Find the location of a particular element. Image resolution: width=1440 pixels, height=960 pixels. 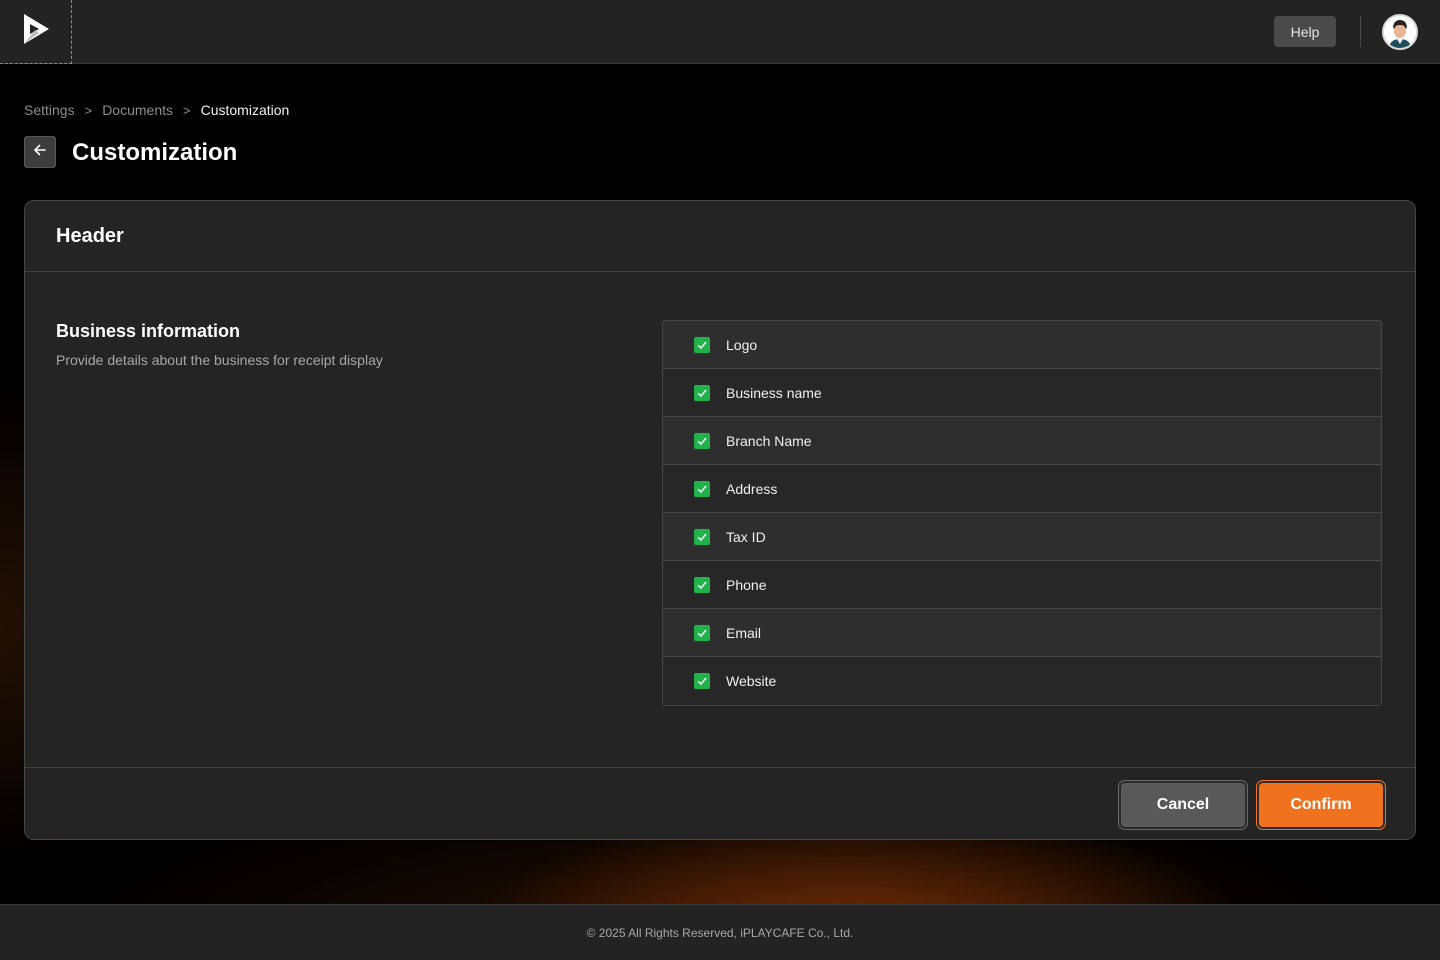

card-title: Header is located at coordinates (90, 235).